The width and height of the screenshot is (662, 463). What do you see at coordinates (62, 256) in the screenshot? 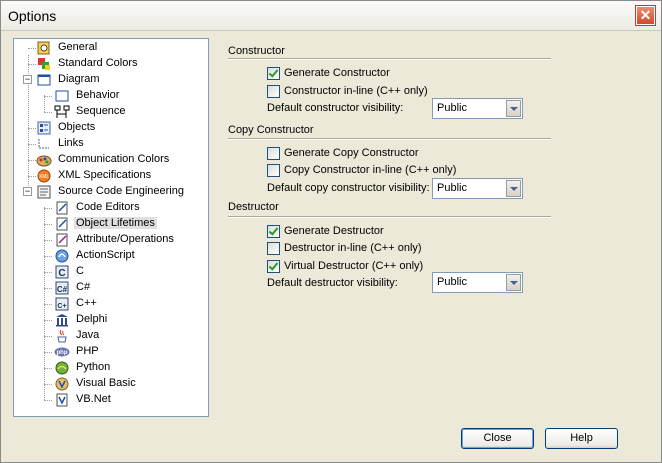
I see `actionscript-icon` at bounding box center [62, 256].